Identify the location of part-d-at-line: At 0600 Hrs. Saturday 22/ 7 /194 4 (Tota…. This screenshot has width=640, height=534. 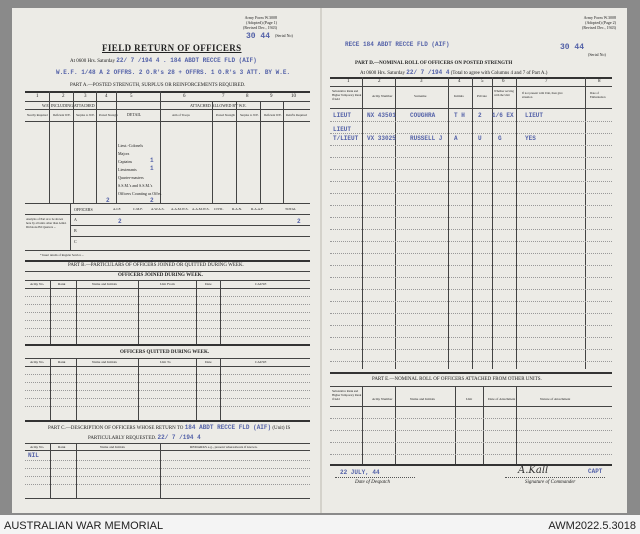
(454, 72).